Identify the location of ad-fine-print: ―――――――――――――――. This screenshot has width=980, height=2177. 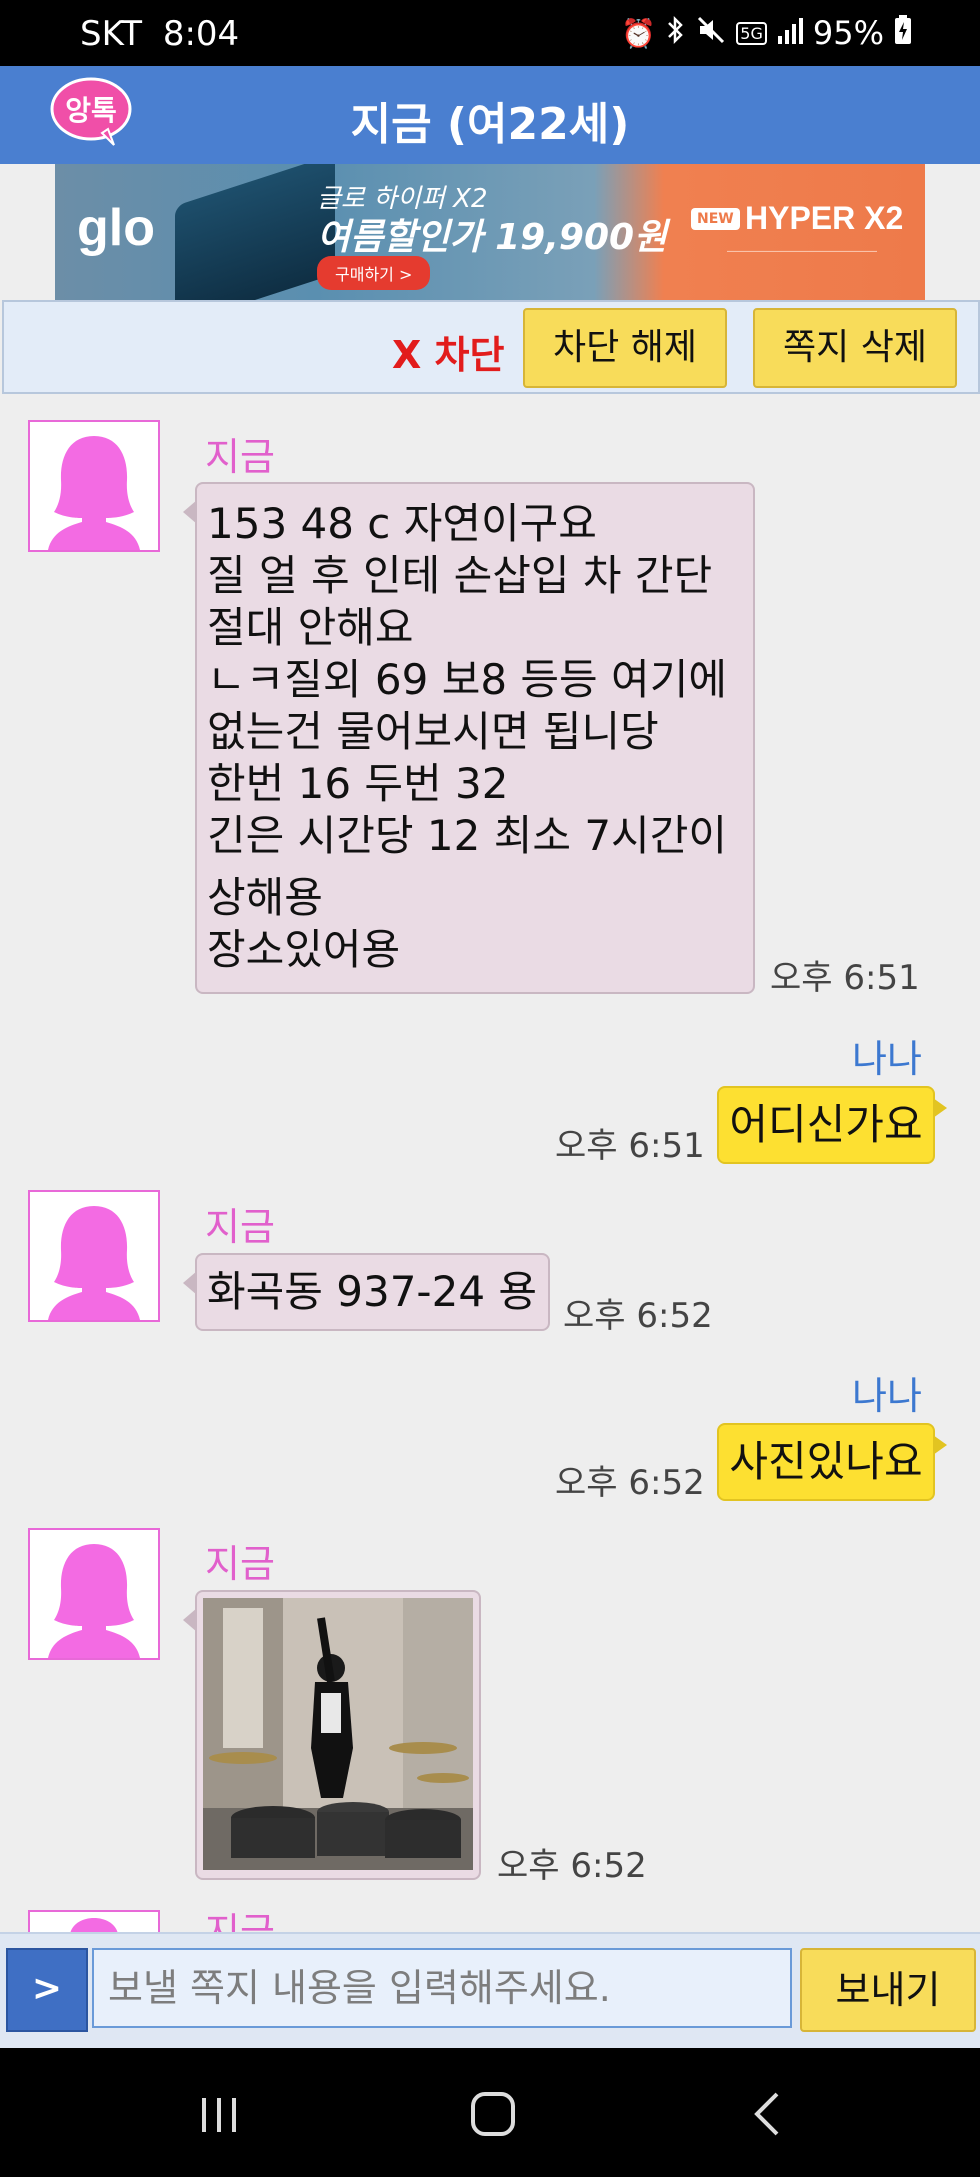
(802, 251).